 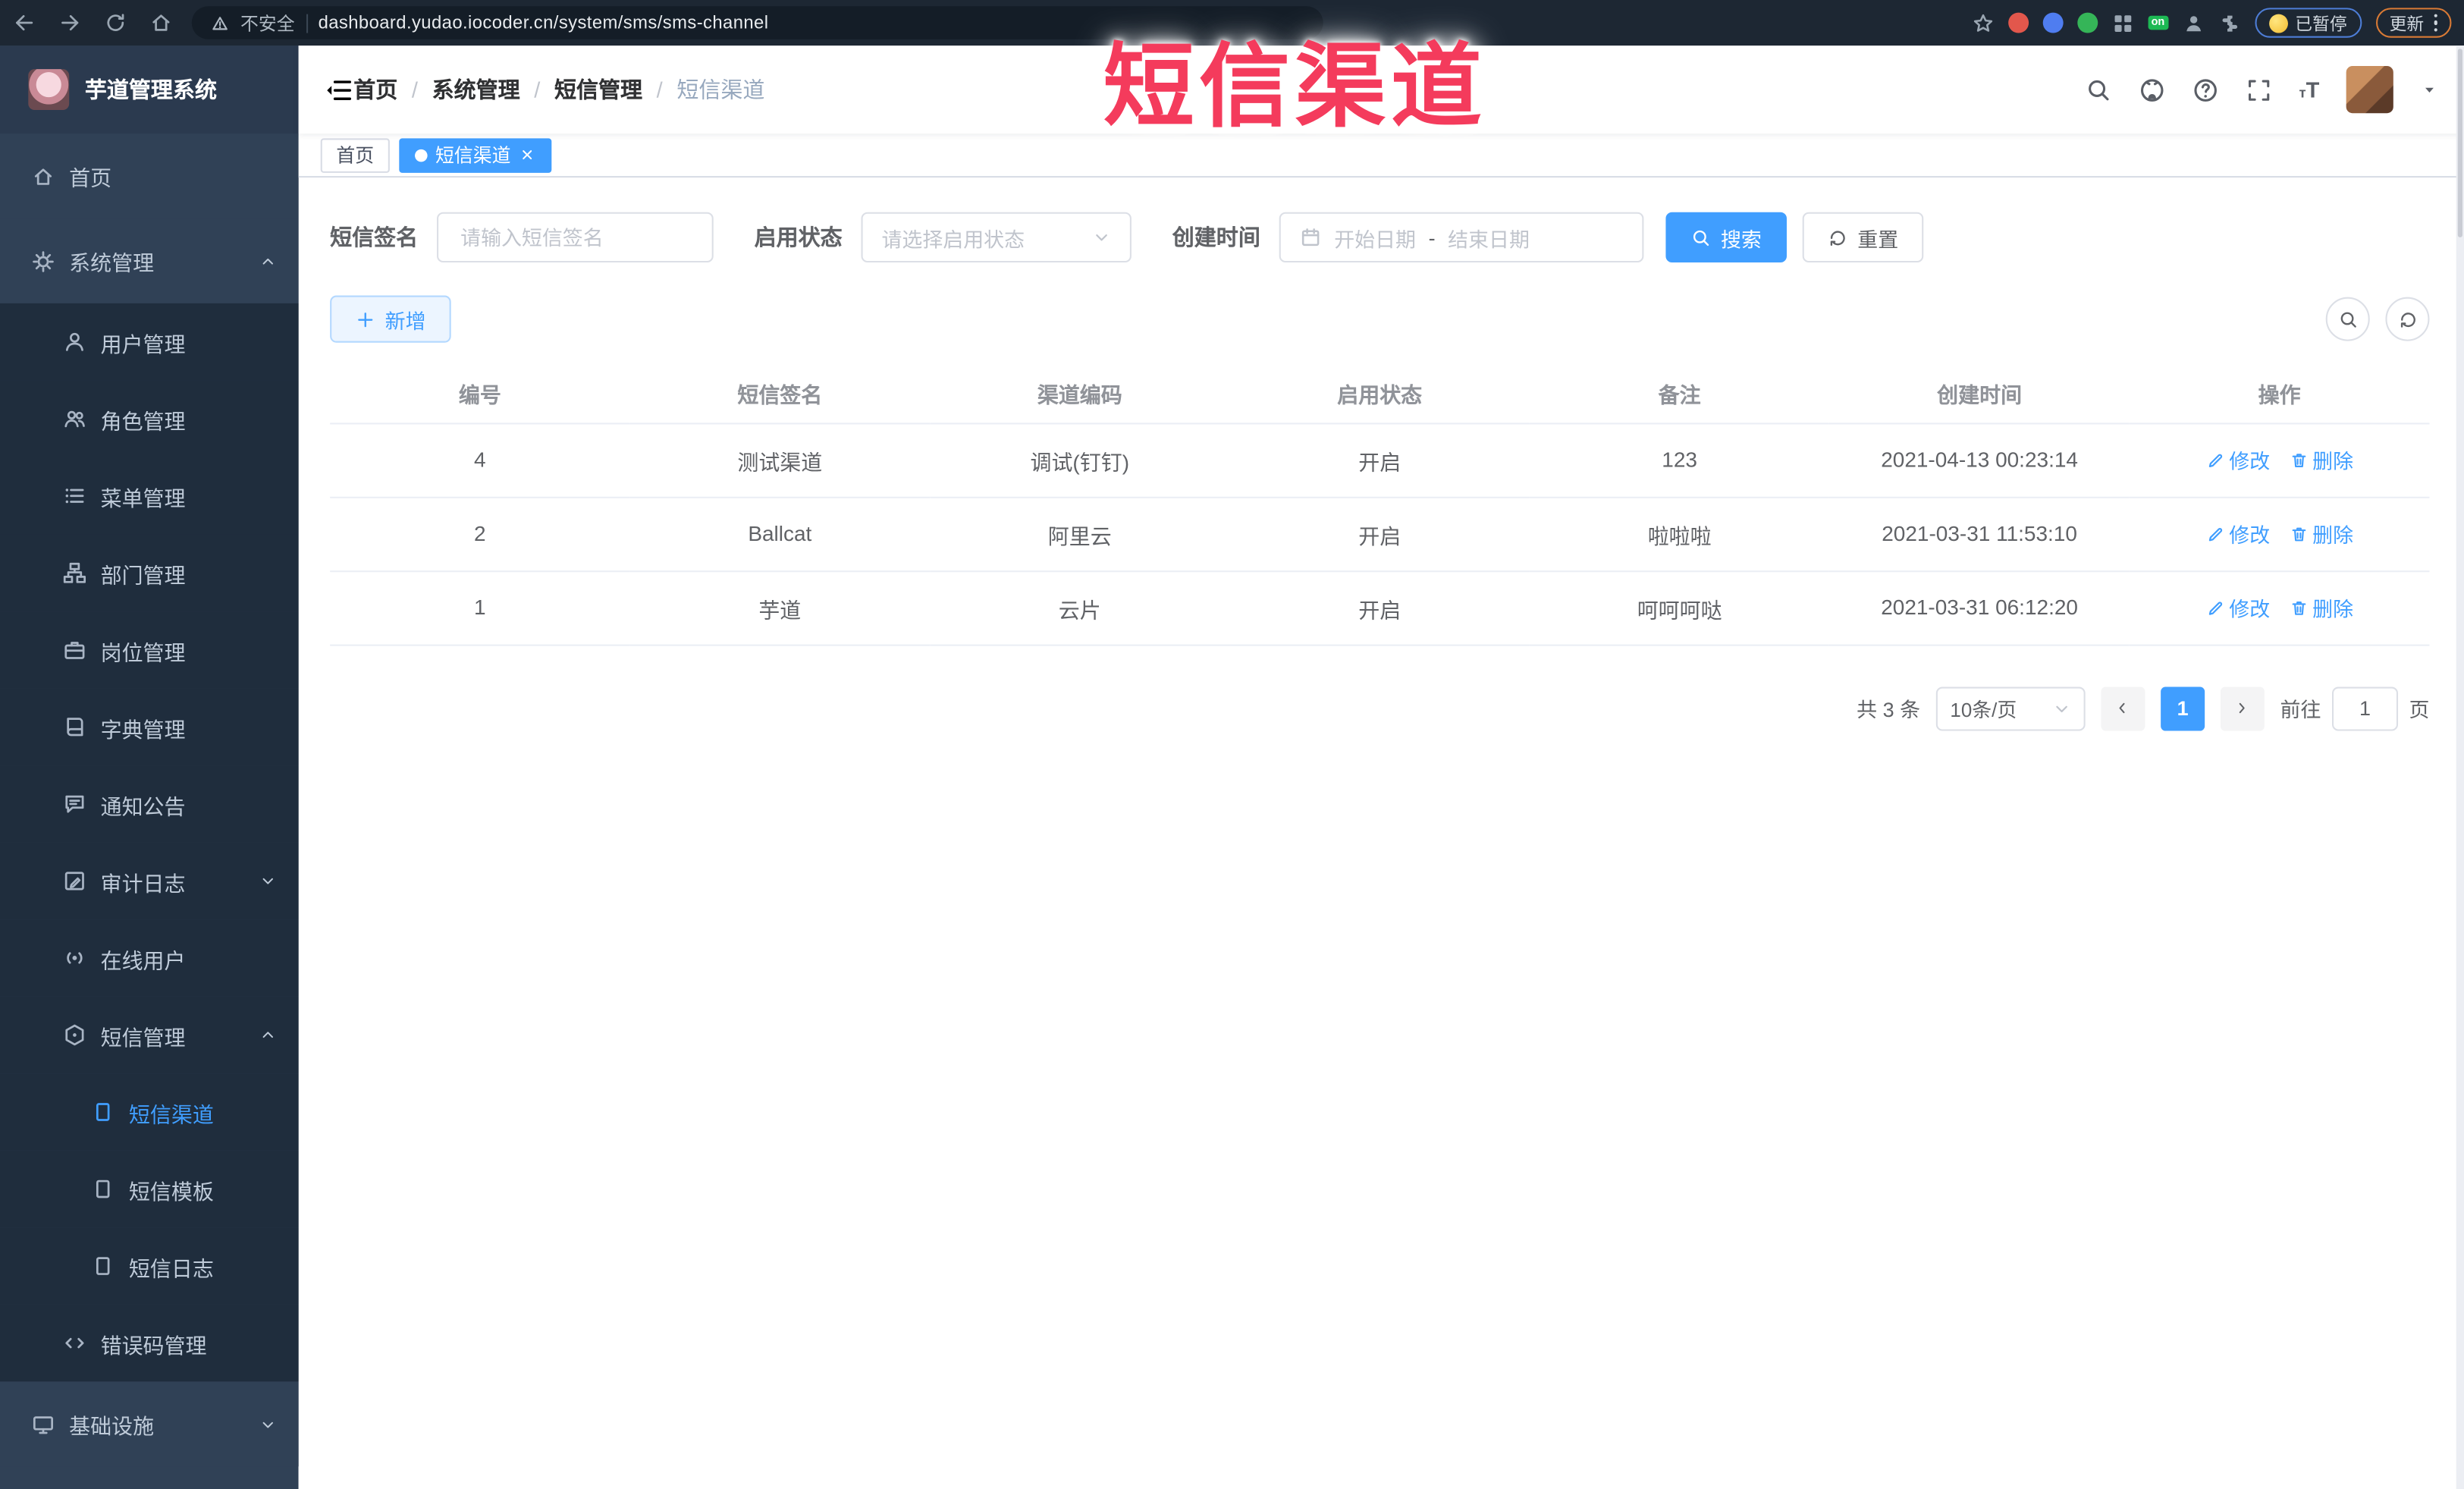 What do you see at coordinates (2242, 708) in the screenshot?
I see `next-page-button` at bounding box center [2242, 708].